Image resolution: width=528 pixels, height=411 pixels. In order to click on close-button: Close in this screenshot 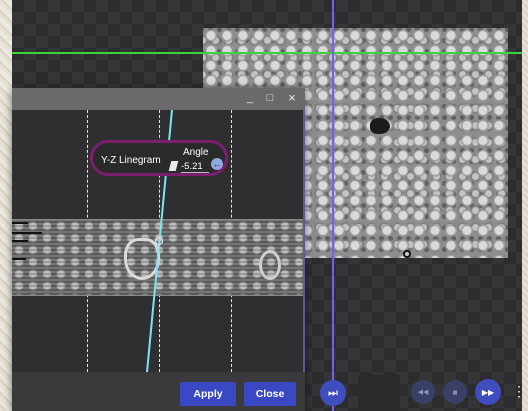, I will do `click(270, 394)`.